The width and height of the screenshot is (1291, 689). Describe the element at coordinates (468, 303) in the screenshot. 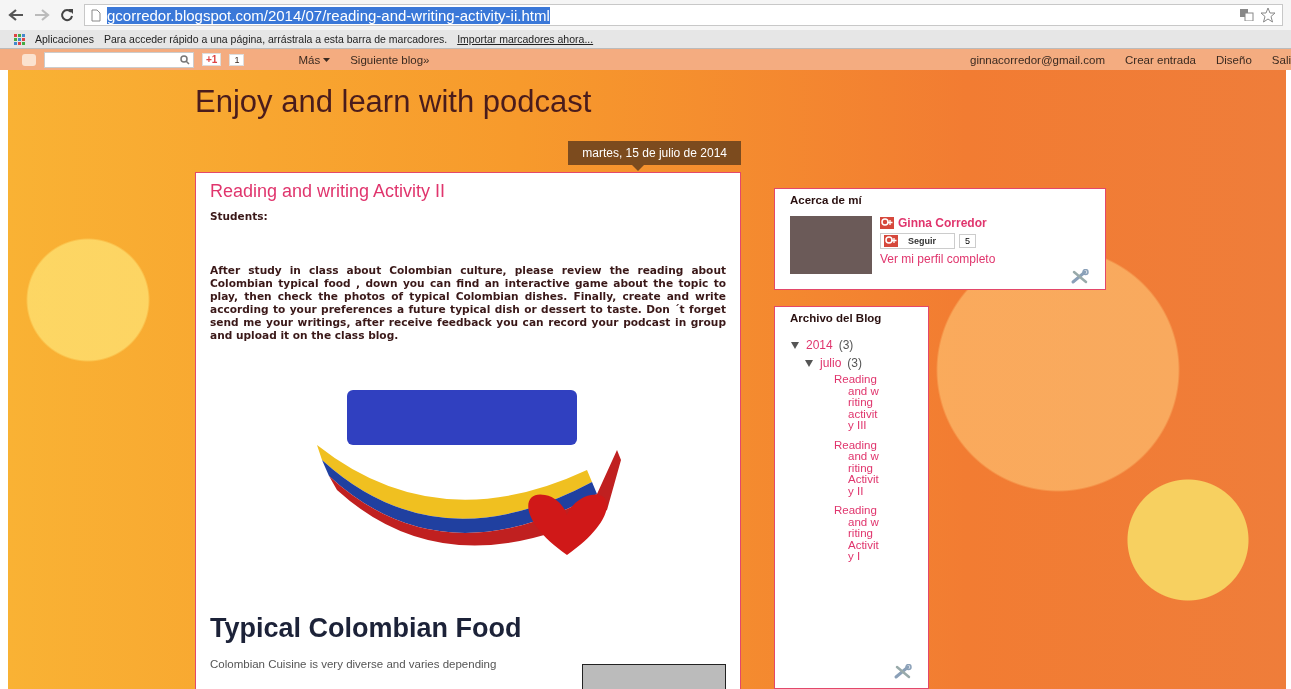

I see `post-paragraph: After study in class about Colombian culture, please review the reading about Colombian typical food , down you can find an interactive game about the topic to play, then check the photos of typical Colombian dishes. Finally, create and write according to your preferences a future typical dish or dessert to taste. Don ´t forget send me your writings, after receive feedback you can record your podcast in group and upload it on the class blog.` at that location.